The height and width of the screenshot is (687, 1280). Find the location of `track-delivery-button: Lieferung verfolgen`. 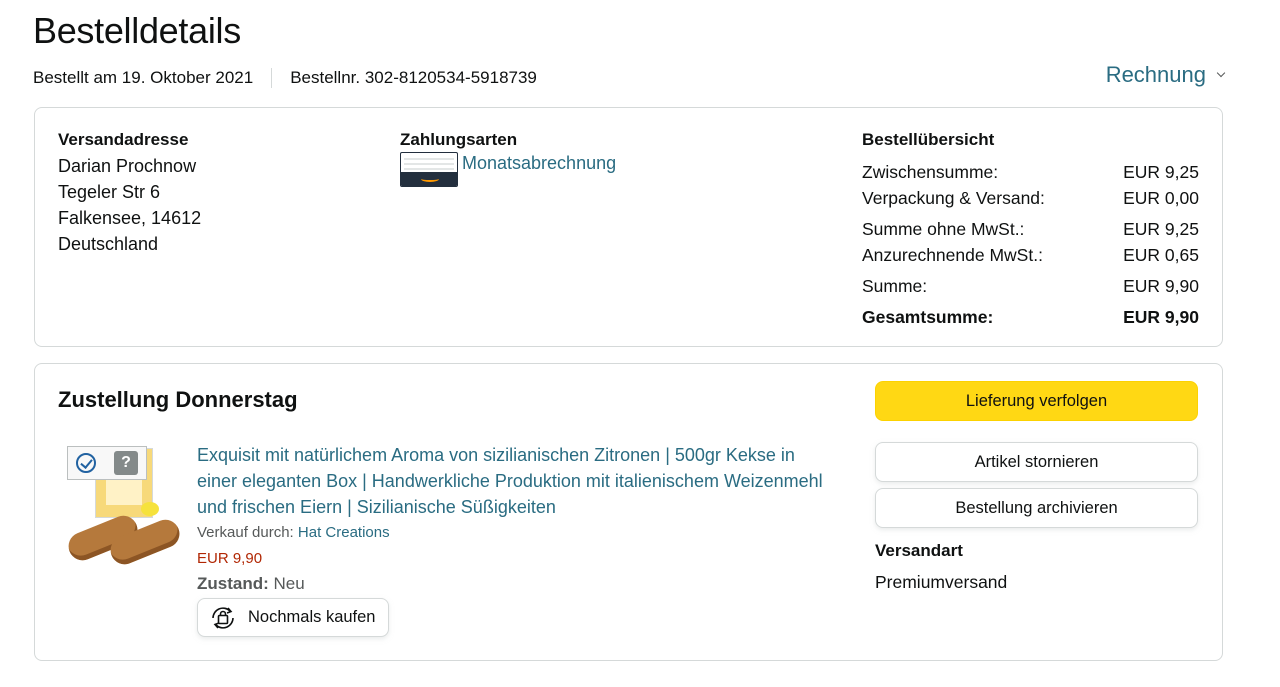

track-delivery-button: Lieferung verfolgen is located at coordinates (1036, 401).